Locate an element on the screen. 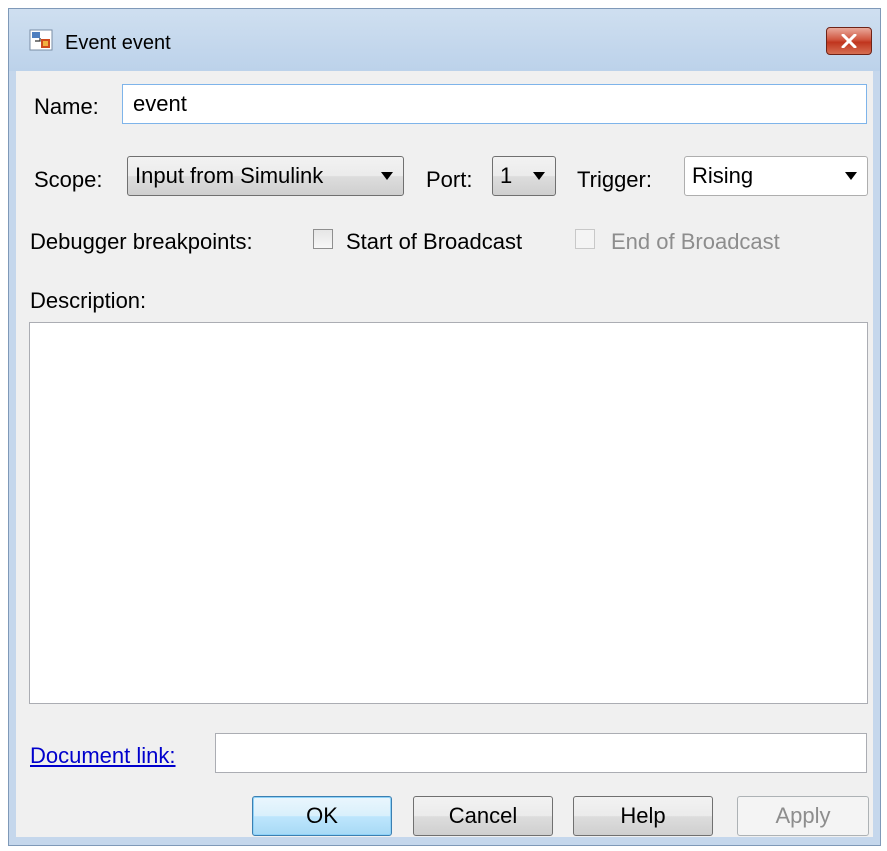 Image resolution: width=887 pixels, height=851 pixels. ok-button: OK is located at coordinates (322, 816).